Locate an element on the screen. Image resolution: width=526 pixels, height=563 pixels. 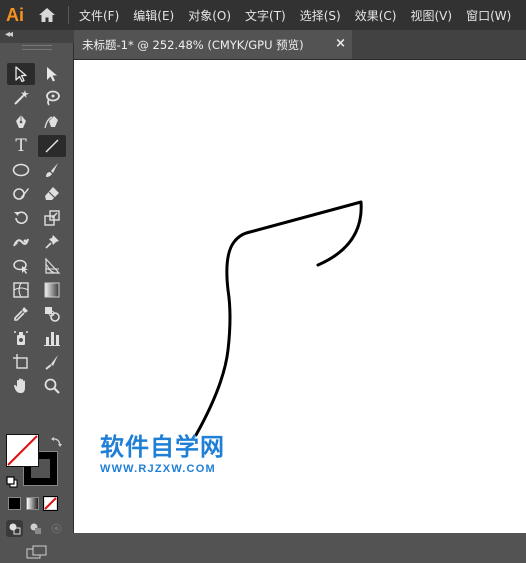
type-t-icon: T is located at coordinates (21, 146).